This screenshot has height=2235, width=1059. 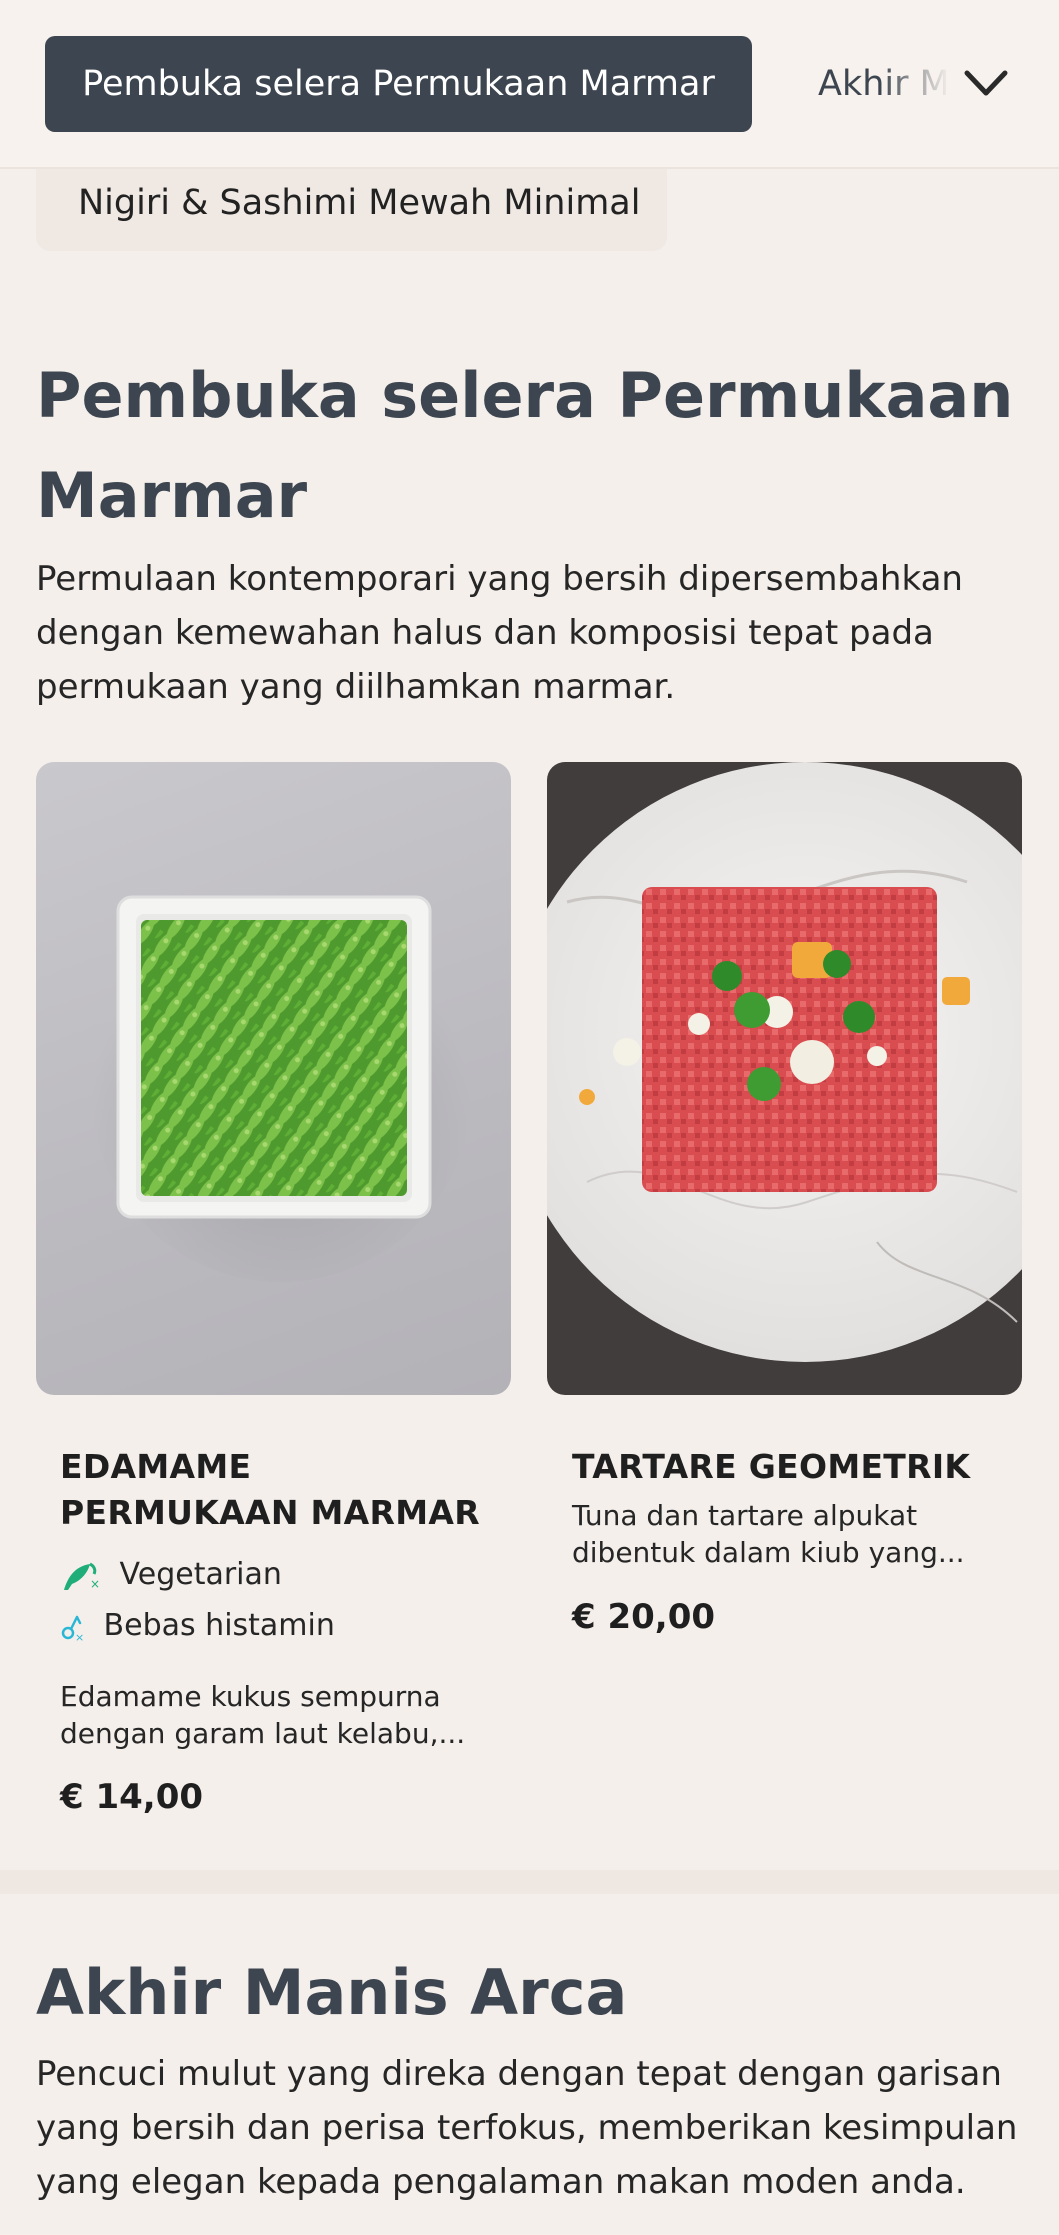 What do you see at coordinates (784, 1062) in the screenshot?
I see `tartare-photo` at bounding box center [784, 1062].